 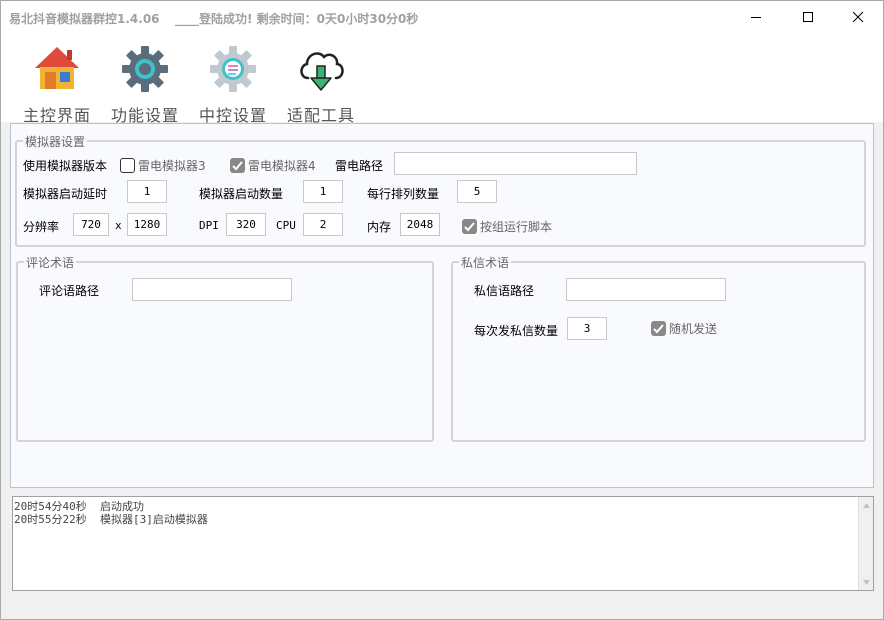 What do you see at coordinates (57, 68) in the screenshot?
I see `house-icon` at bounding box center [57, 68].